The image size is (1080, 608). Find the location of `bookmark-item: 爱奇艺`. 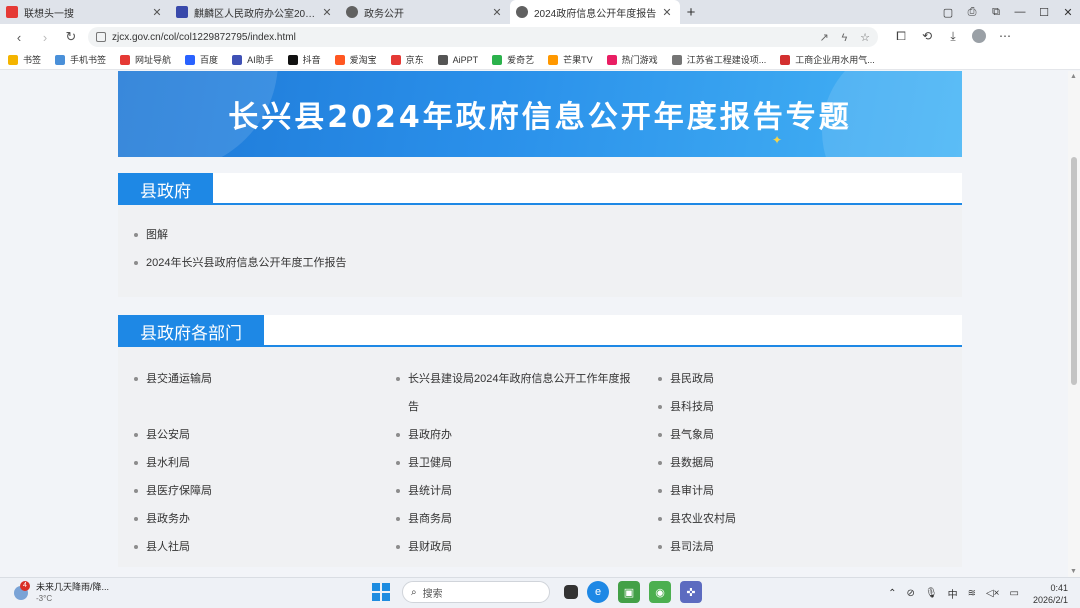

bookmark-item: 爱奇艺 is located at coordinates (513, 59).